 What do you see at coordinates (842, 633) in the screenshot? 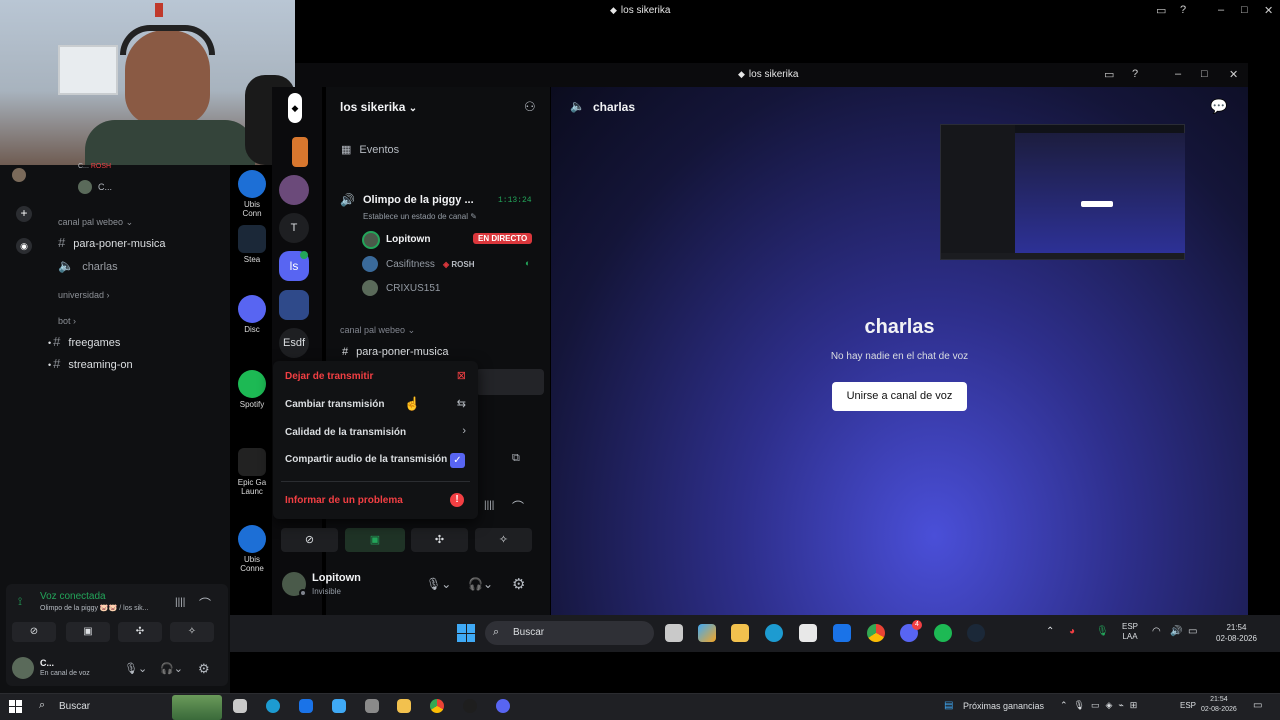
I see `outlook-icon` at bounding box center [842, 633].